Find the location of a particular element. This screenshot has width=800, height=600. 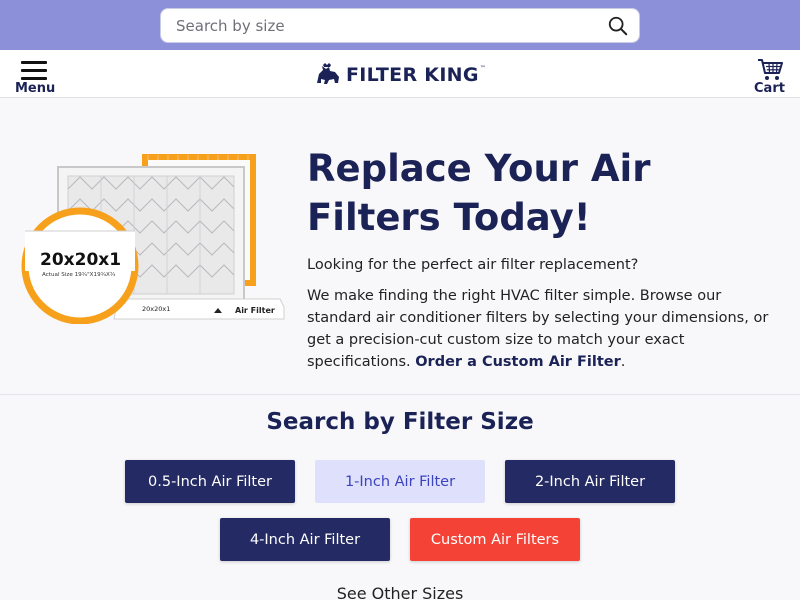

half-inch-filter-button: 0.5-Inch Air Filter is located at coordinates (210, 481).